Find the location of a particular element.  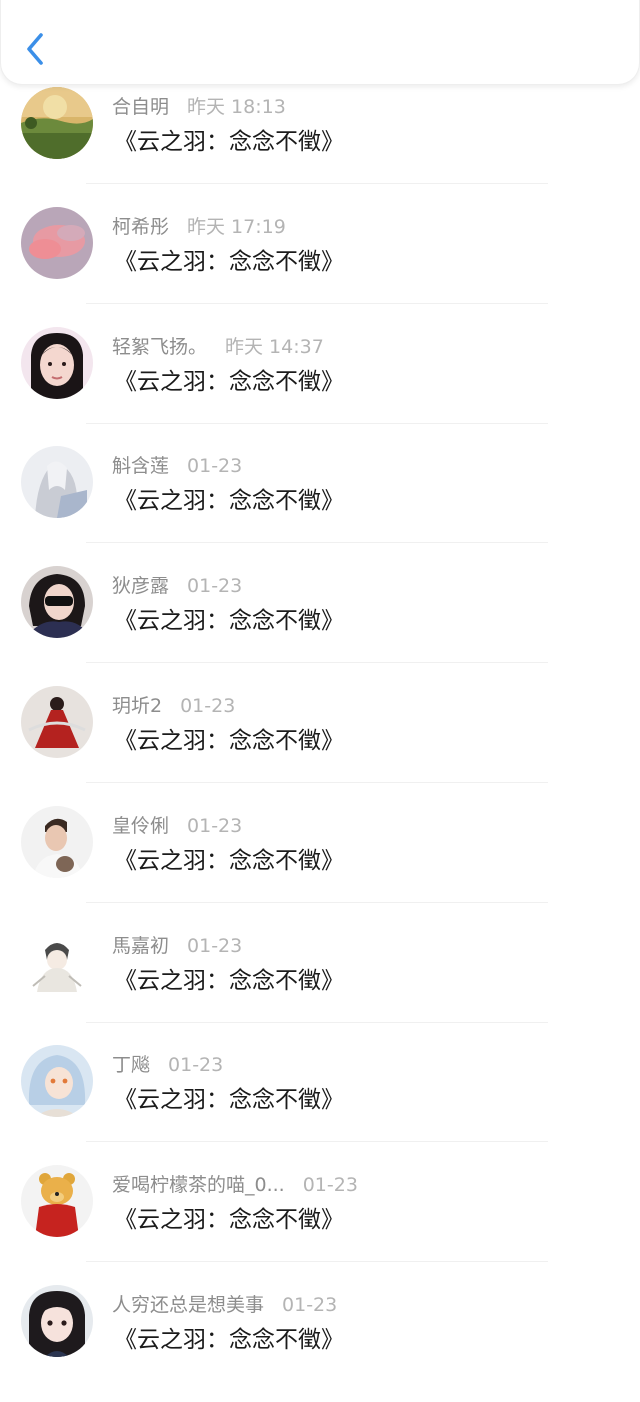

sender-name: 皇伶俐 is located at coordinates (141, 825).